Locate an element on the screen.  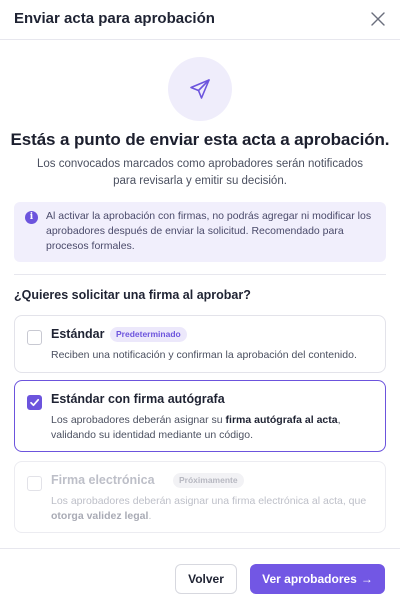
send-icon is located at coordinates (200, 89).